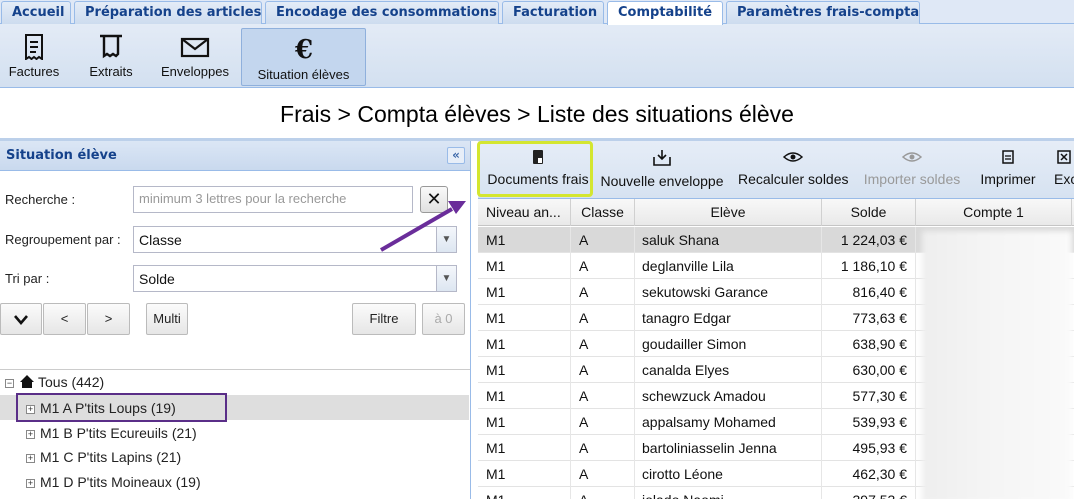 This screenshot has height=499, width=1074. What do you see at coordinates (728, 493) in the screenshot?
I see `row-eleve: jolado Naomi` at bounding box center [728, 493].